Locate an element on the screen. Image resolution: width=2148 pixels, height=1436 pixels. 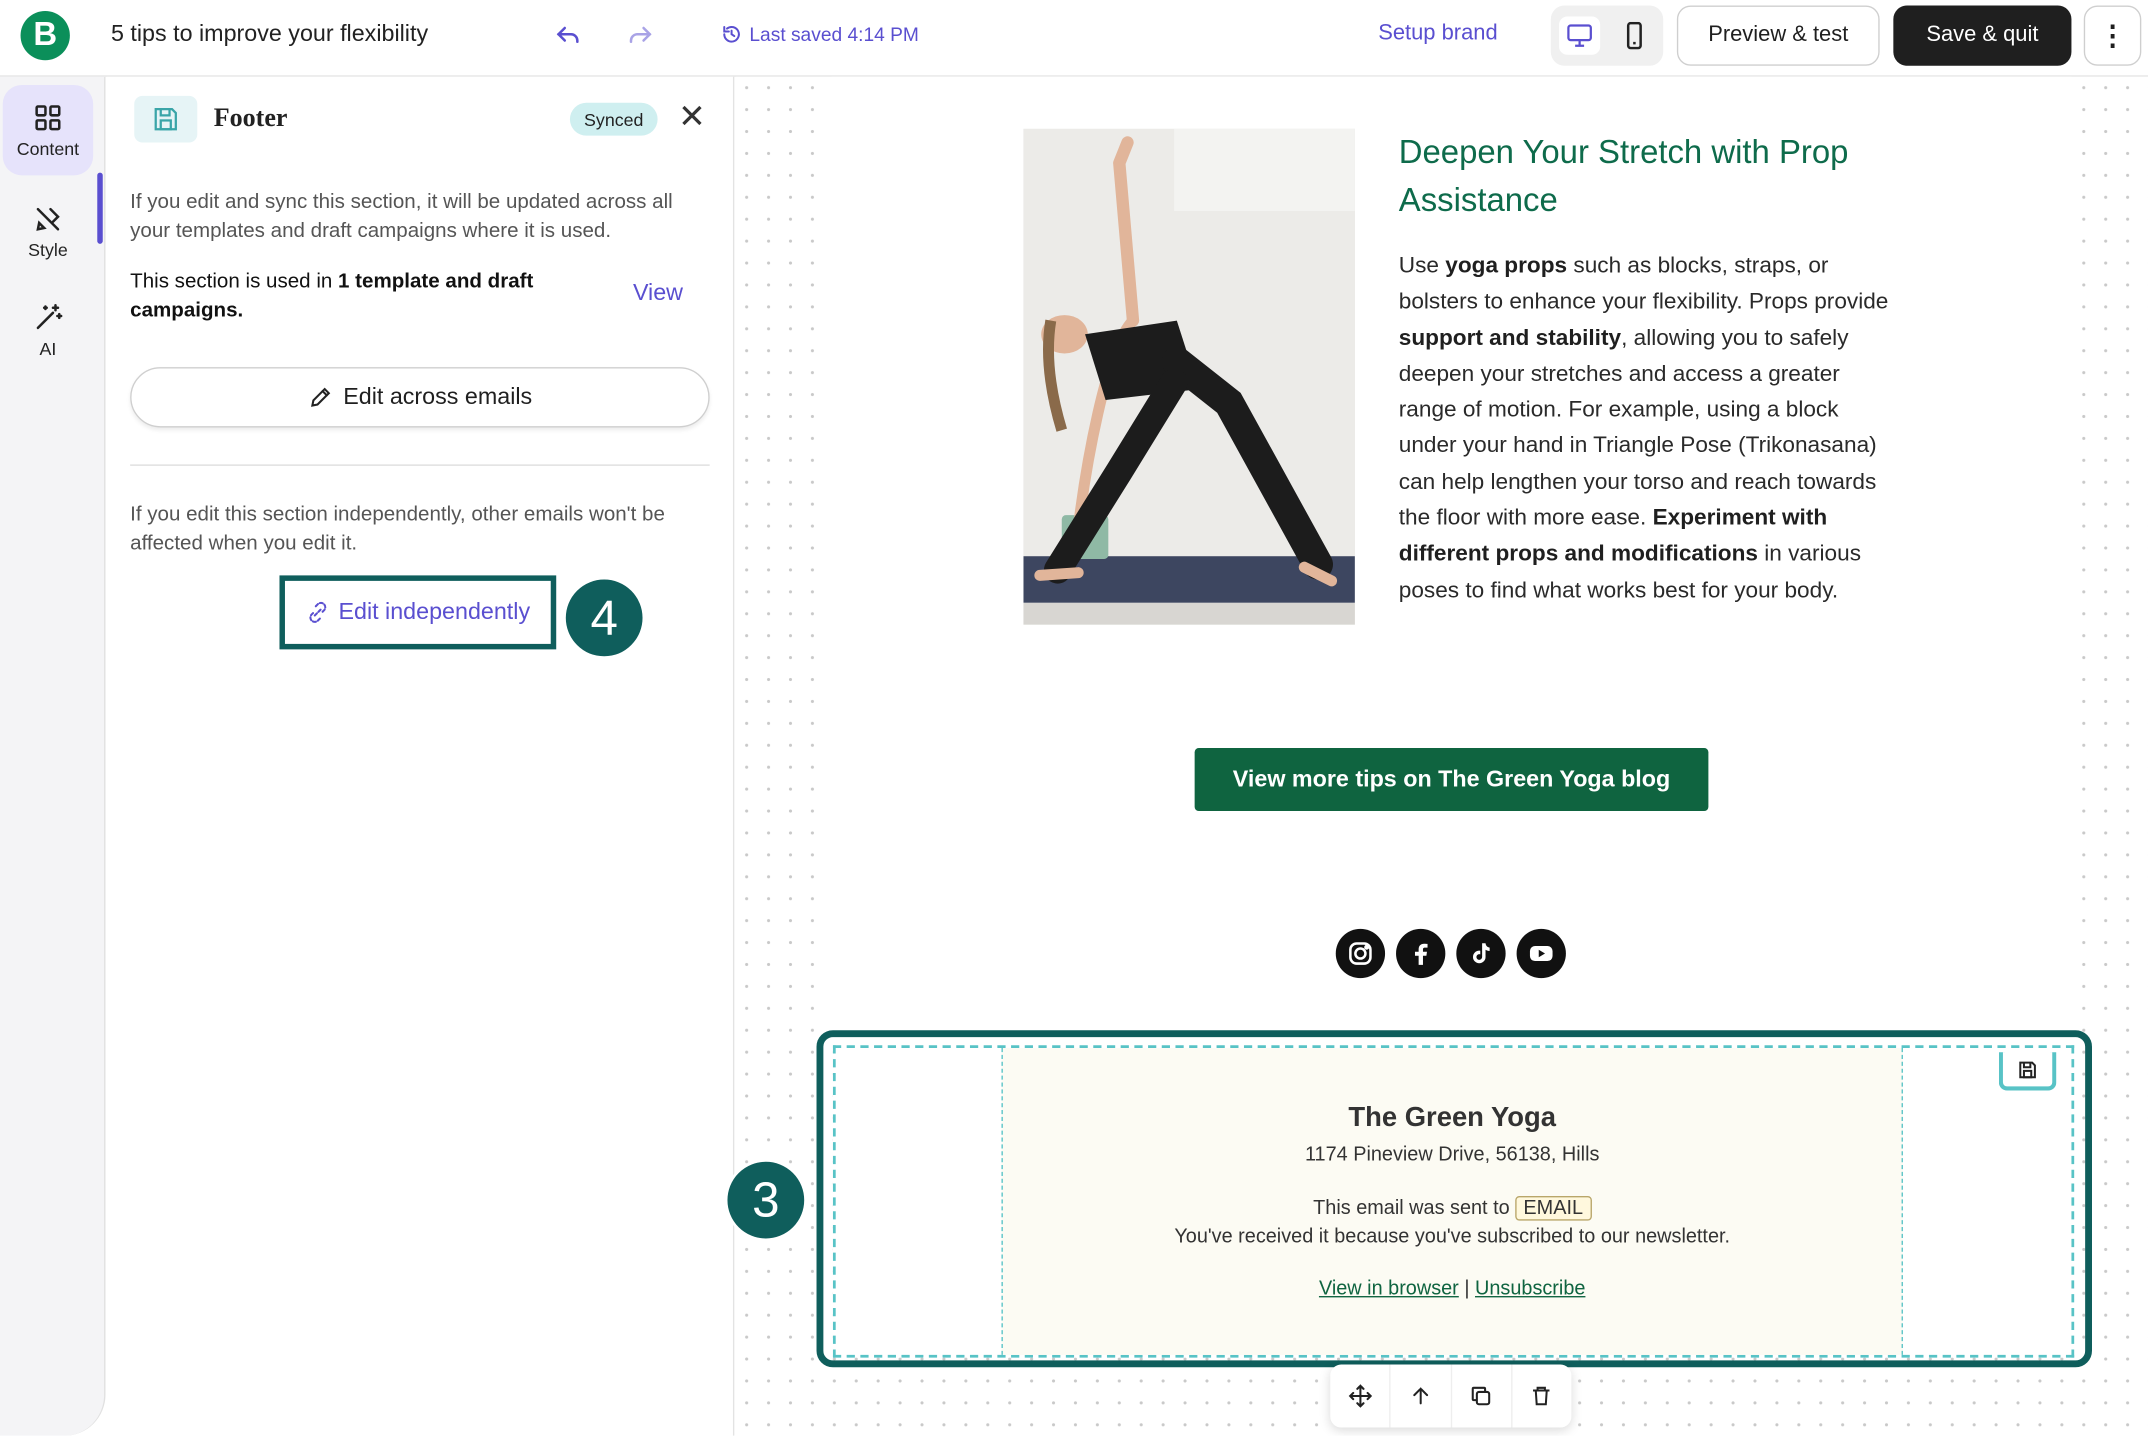
rail-label-style: Style is located at coordinates (48, 249).